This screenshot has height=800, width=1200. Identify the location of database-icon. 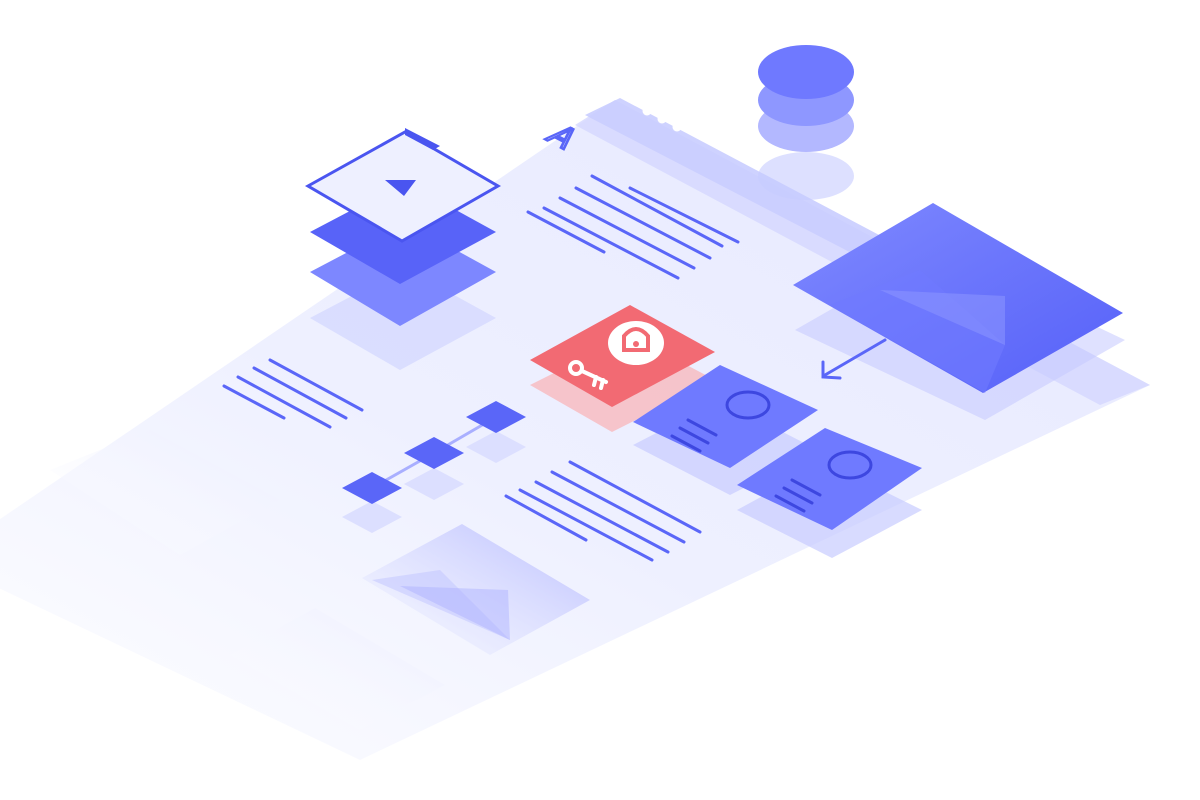
(806, 122).